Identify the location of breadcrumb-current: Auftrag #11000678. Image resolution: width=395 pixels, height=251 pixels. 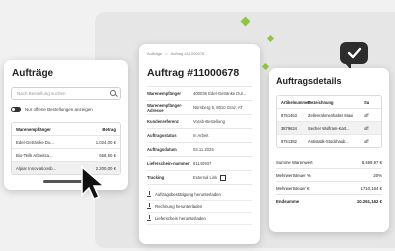
(187, 53).